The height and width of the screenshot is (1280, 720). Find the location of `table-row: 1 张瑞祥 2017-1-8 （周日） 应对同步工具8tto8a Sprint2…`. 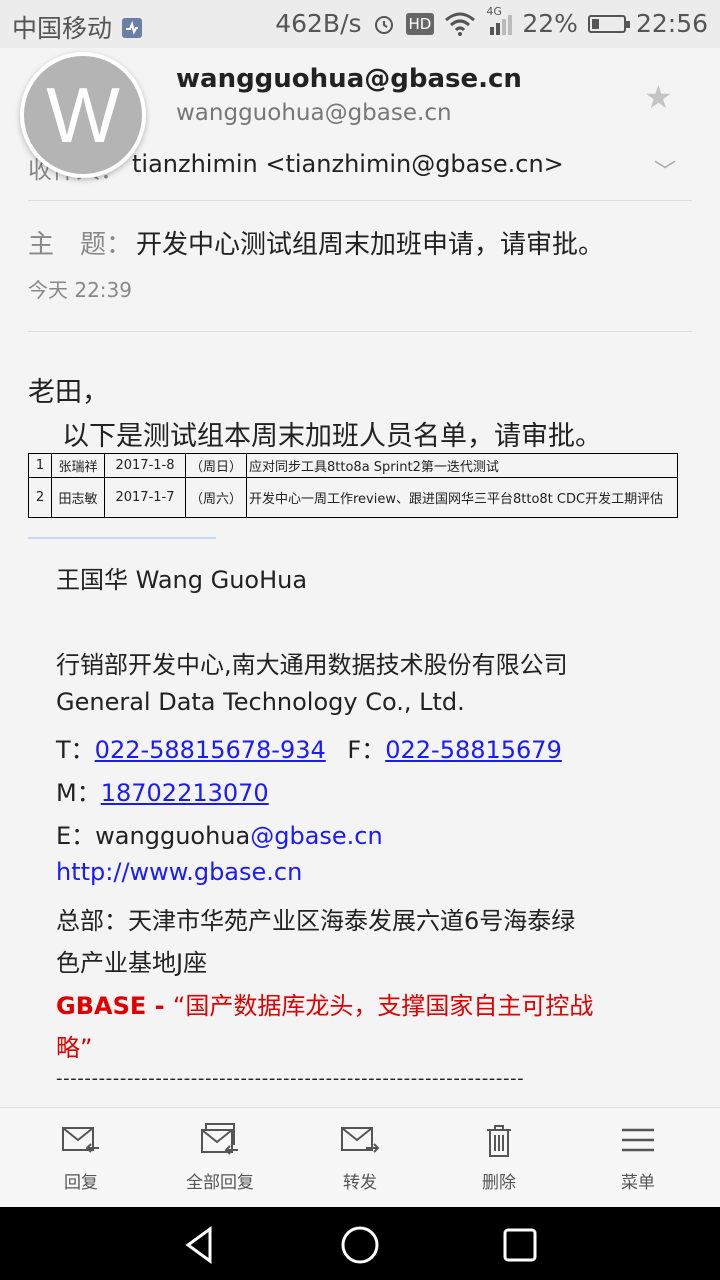

table-row: 1 张瑞祥 2017-1-8 （周日） 应对同步工具8tto8a Sprint2… is located at coordinates (353, 465).